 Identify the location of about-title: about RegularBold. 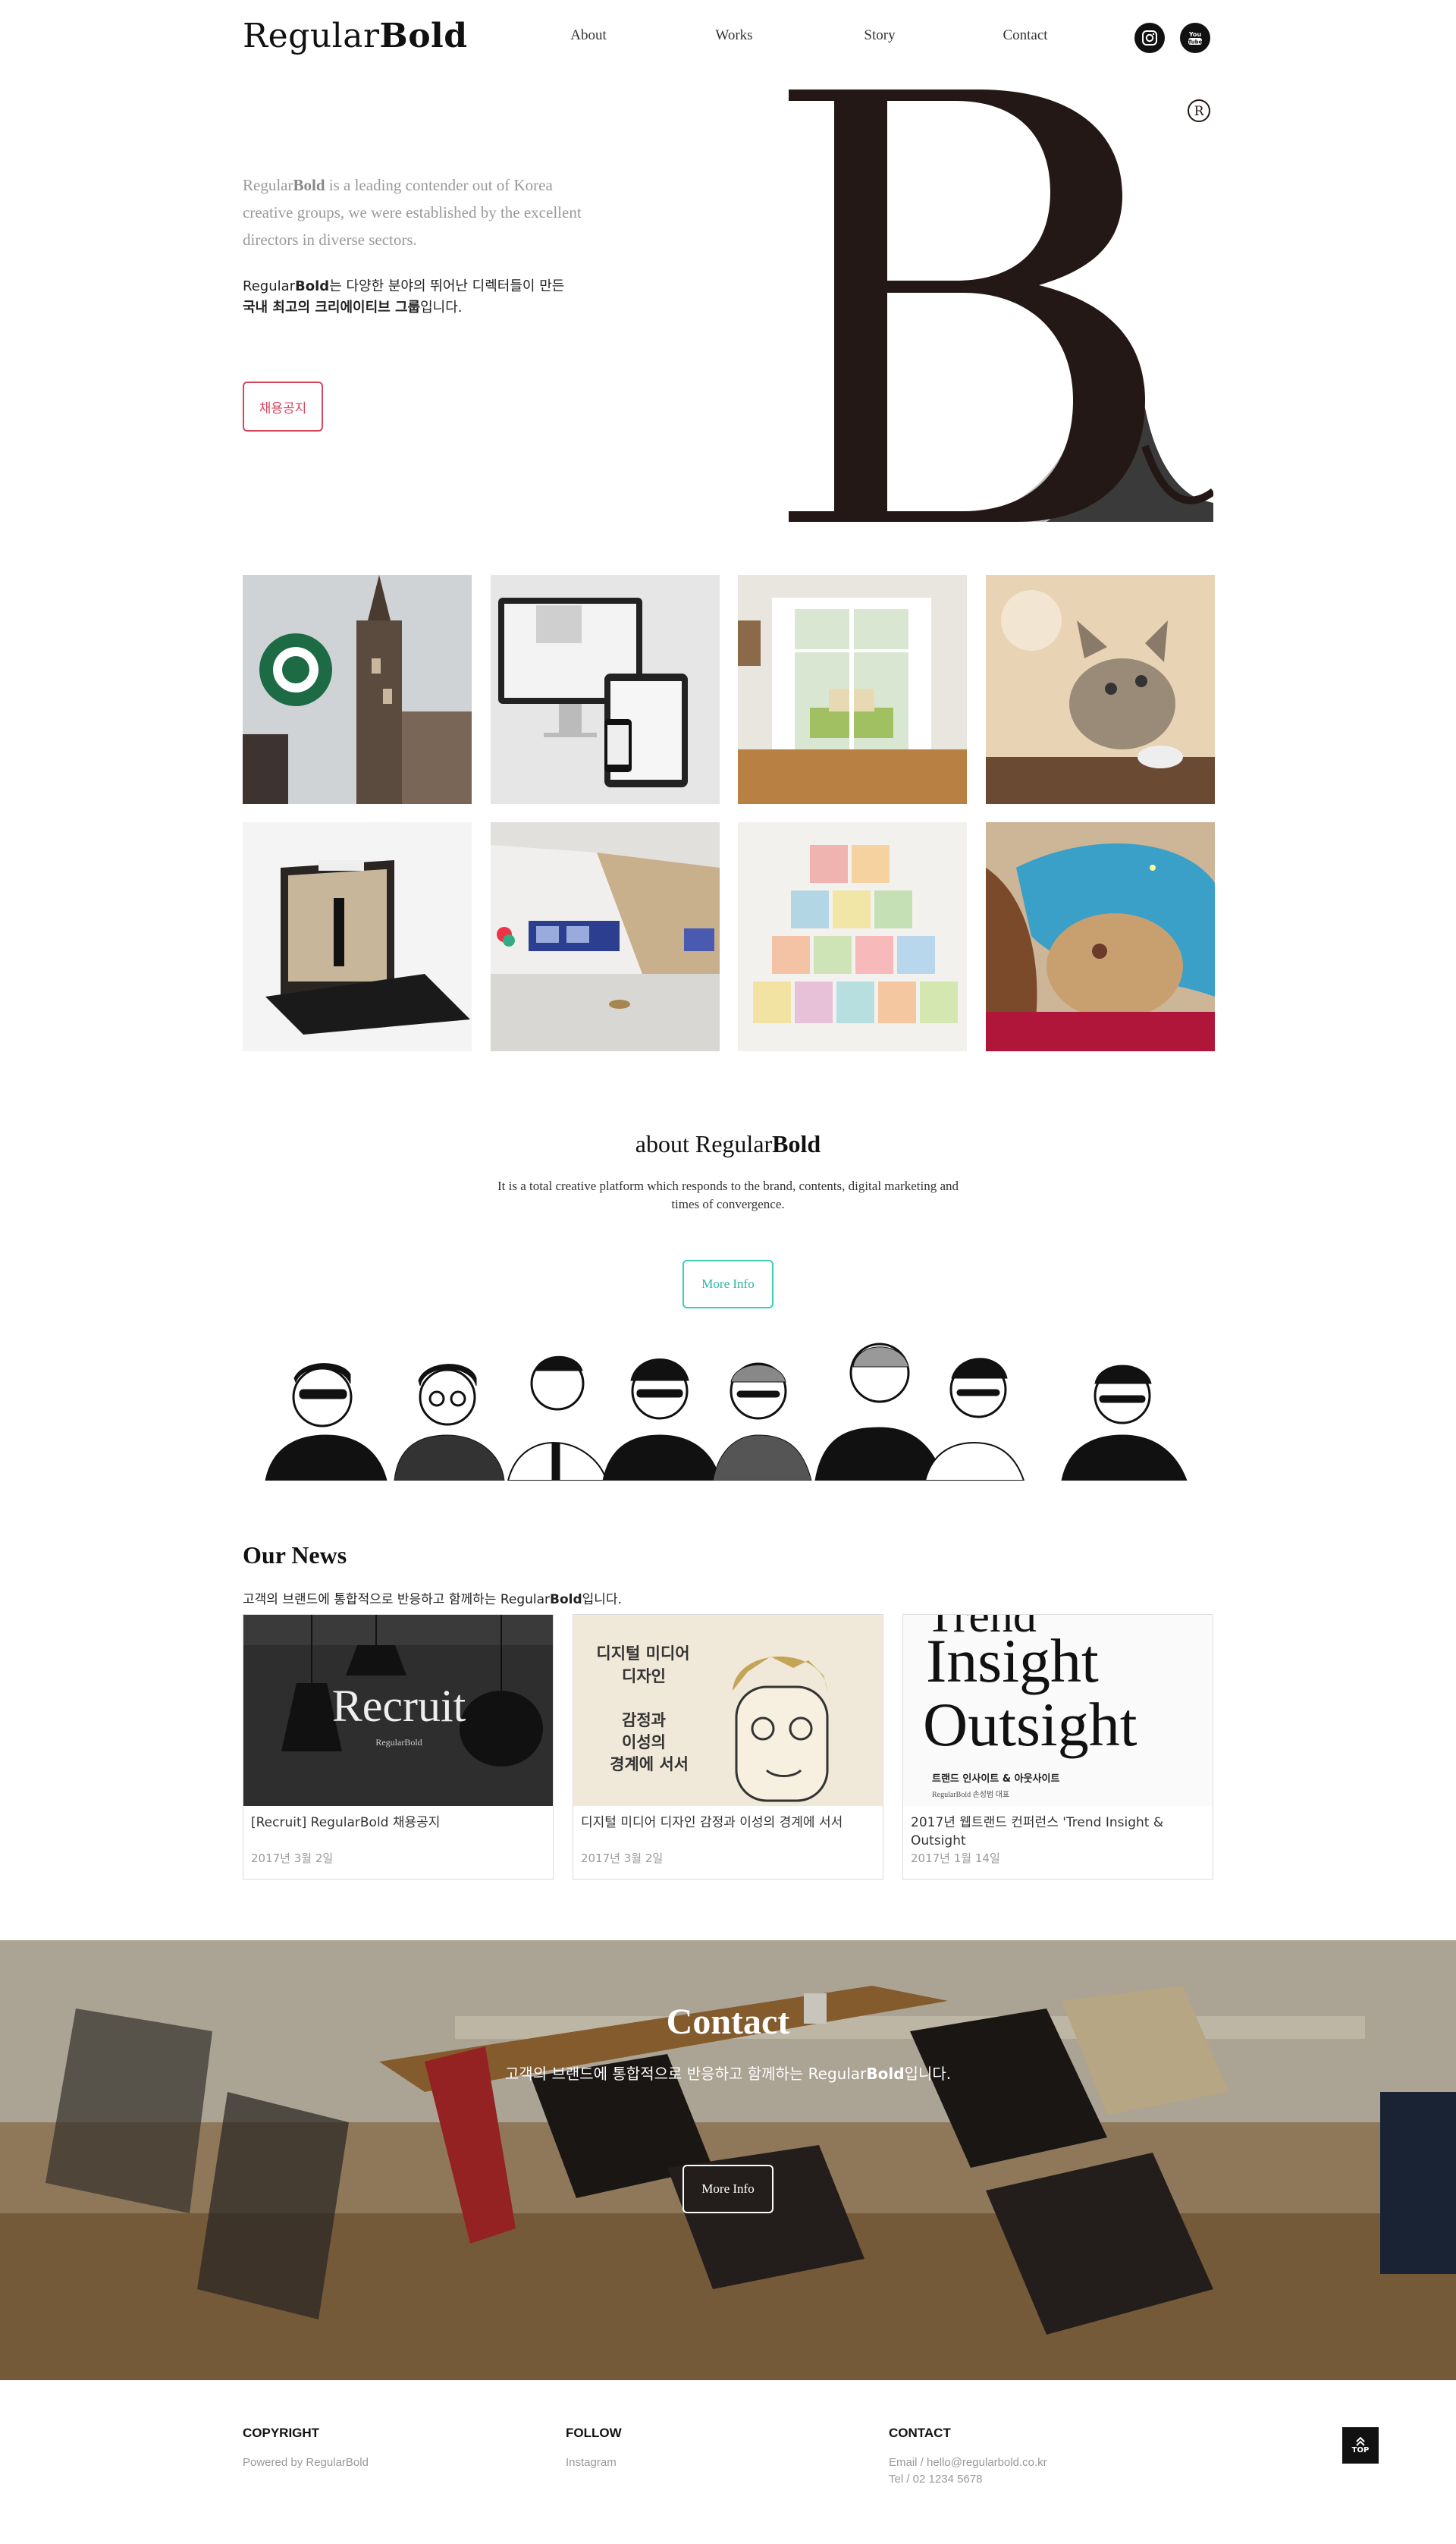
(728, 1144).